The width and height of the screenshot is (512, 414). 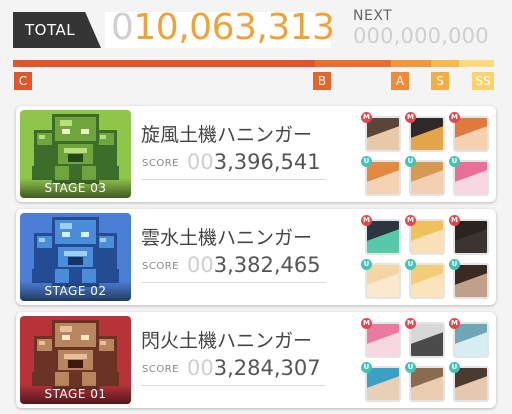 What do you see at coordinates (75, 394) in the screenshot?
I see `stage-label: STAGE 01` at bounding box center [75, 394].